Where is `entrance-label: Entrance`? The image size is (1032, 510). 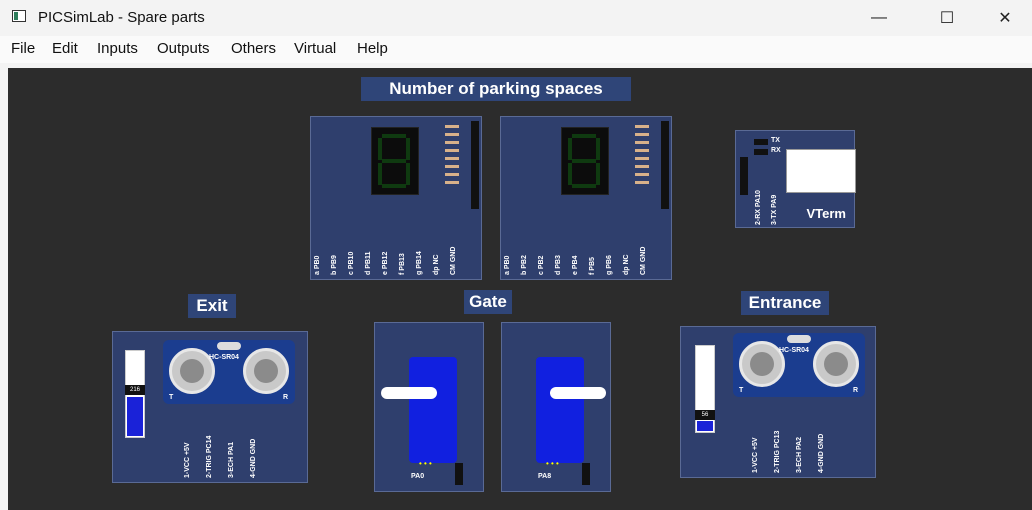 entrance-label: Entrance is located at coordinates (785, 303).